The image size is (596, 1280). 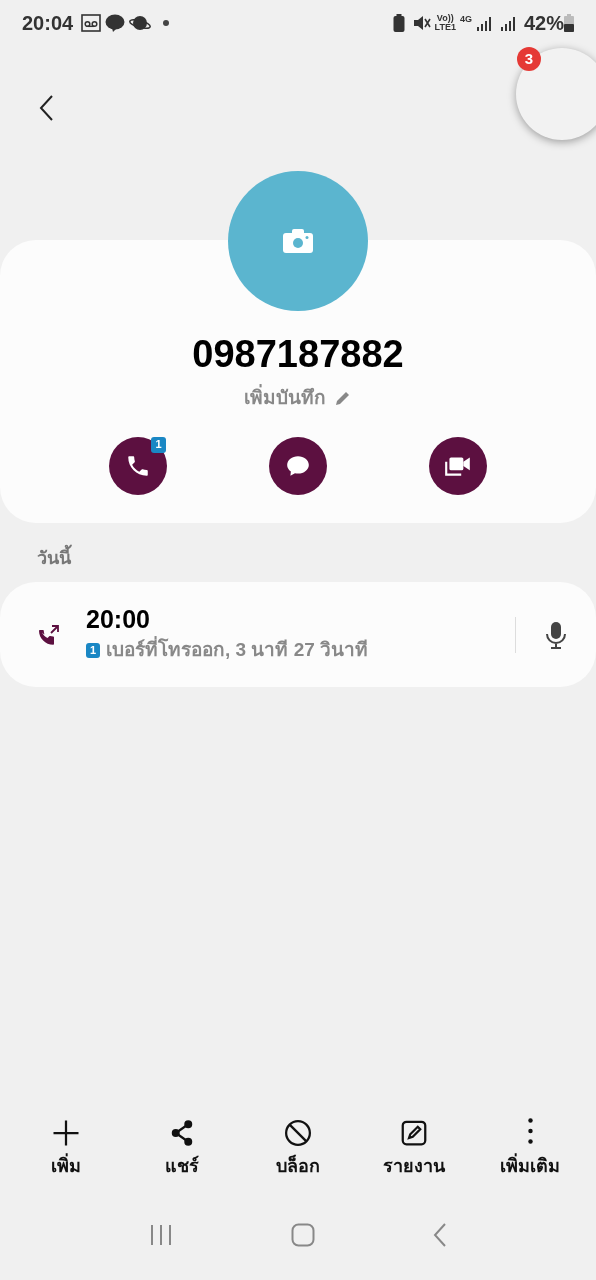 I want to click on voicemail-icon, so click(x=91, y=22).